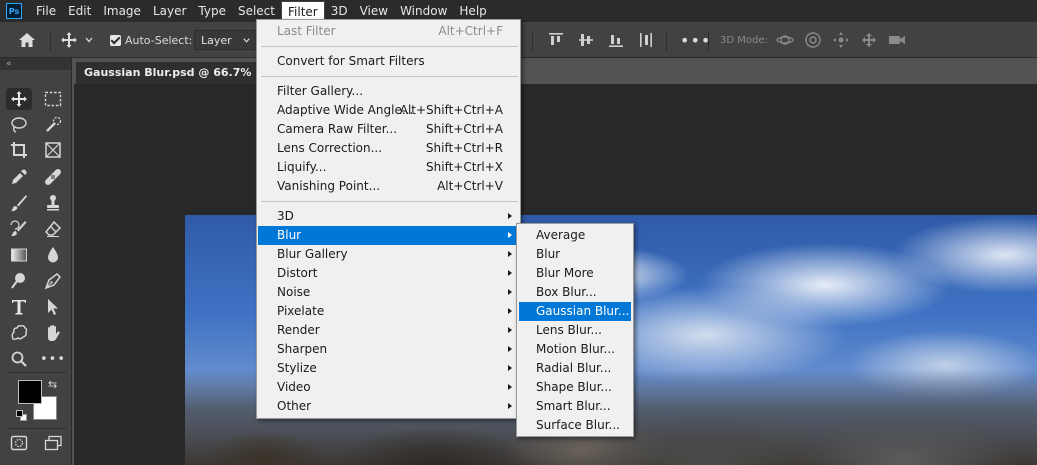  What do you see at coordinates (869, 40) in the screenshot?
I see `slide-3d-icon` at bounding box center [869, 40].